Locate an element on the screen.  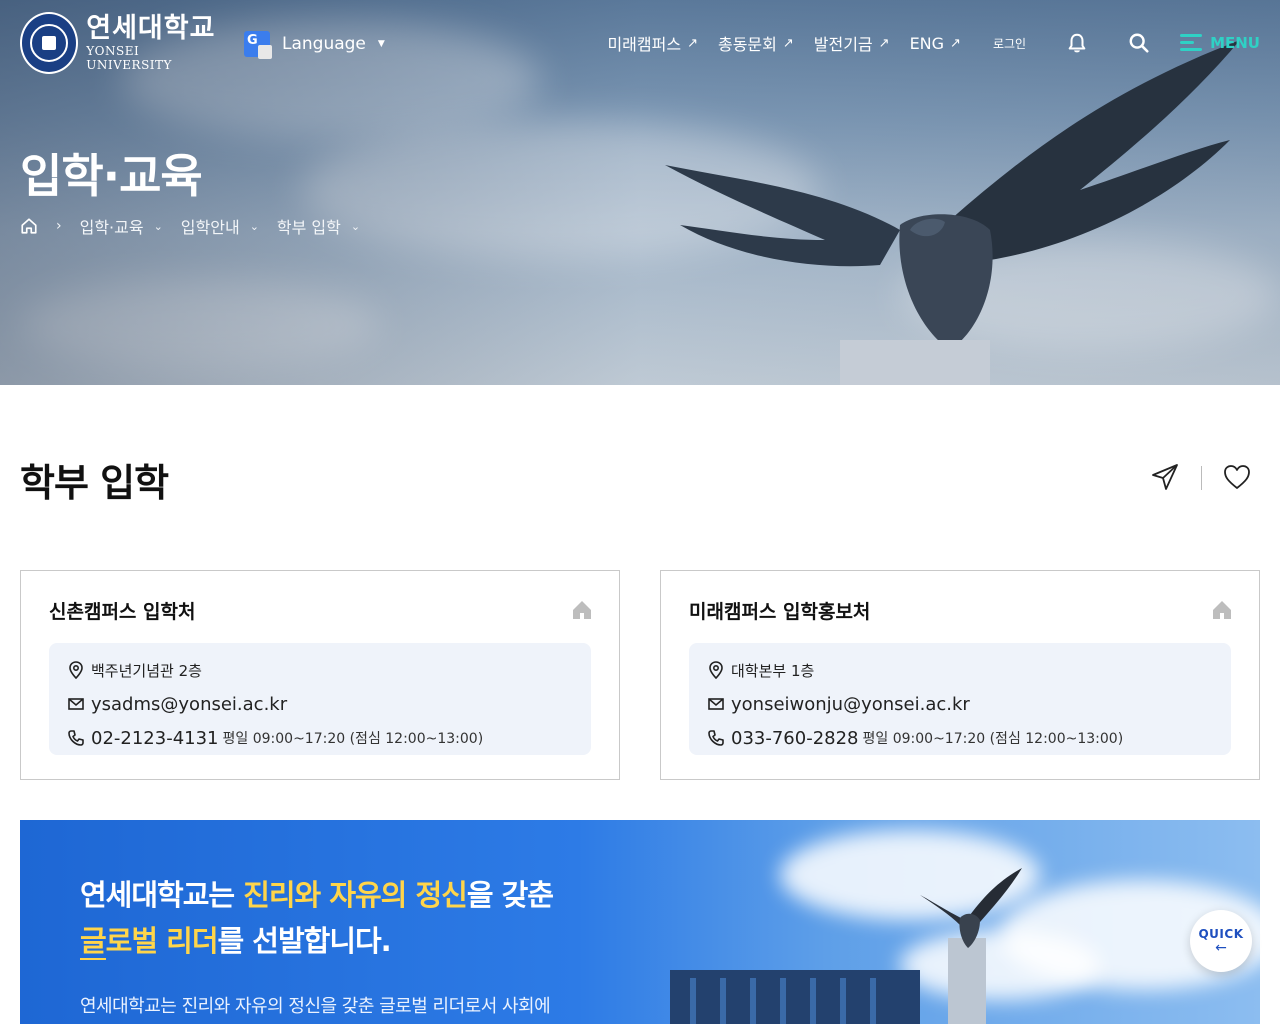
hero-title: 입학·교육 is located at coordinates (111, 176).